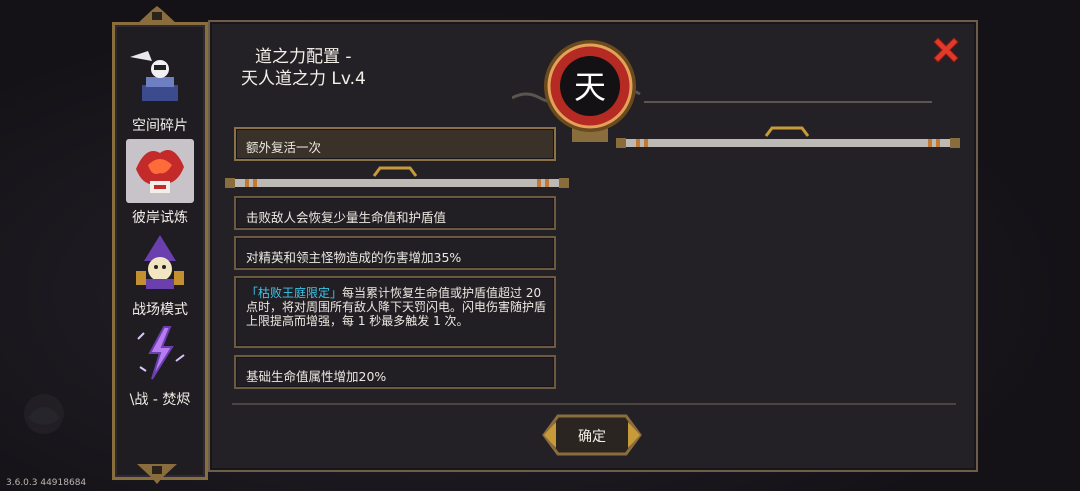 Image resolution: width=1080 pixels, height=491 pixels. I want to click on faded-lotus-icon, so click(44, 414).